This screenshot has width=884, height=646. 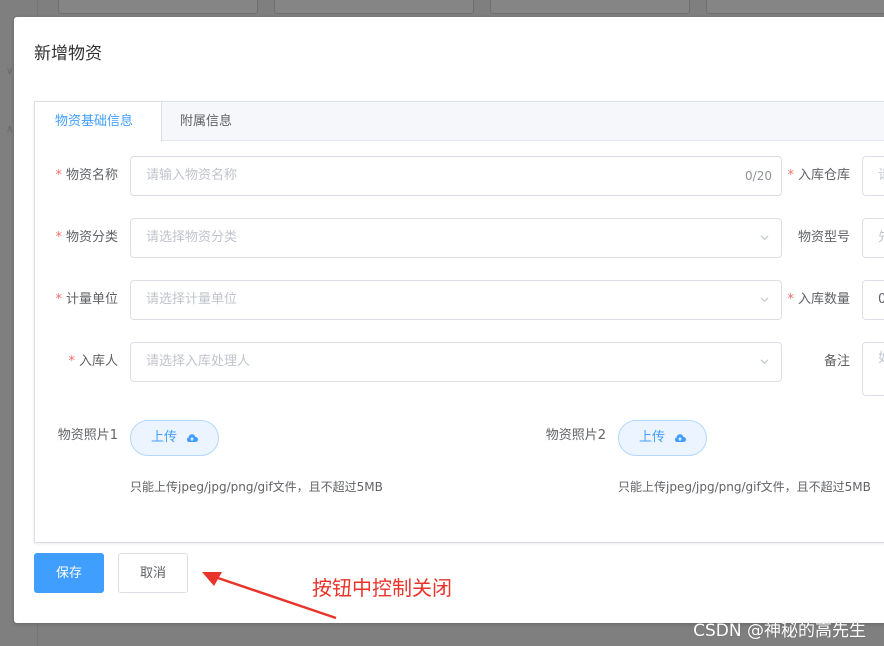 I want to click on photo2-upload-label: 上传, so click(x=652, y=437).